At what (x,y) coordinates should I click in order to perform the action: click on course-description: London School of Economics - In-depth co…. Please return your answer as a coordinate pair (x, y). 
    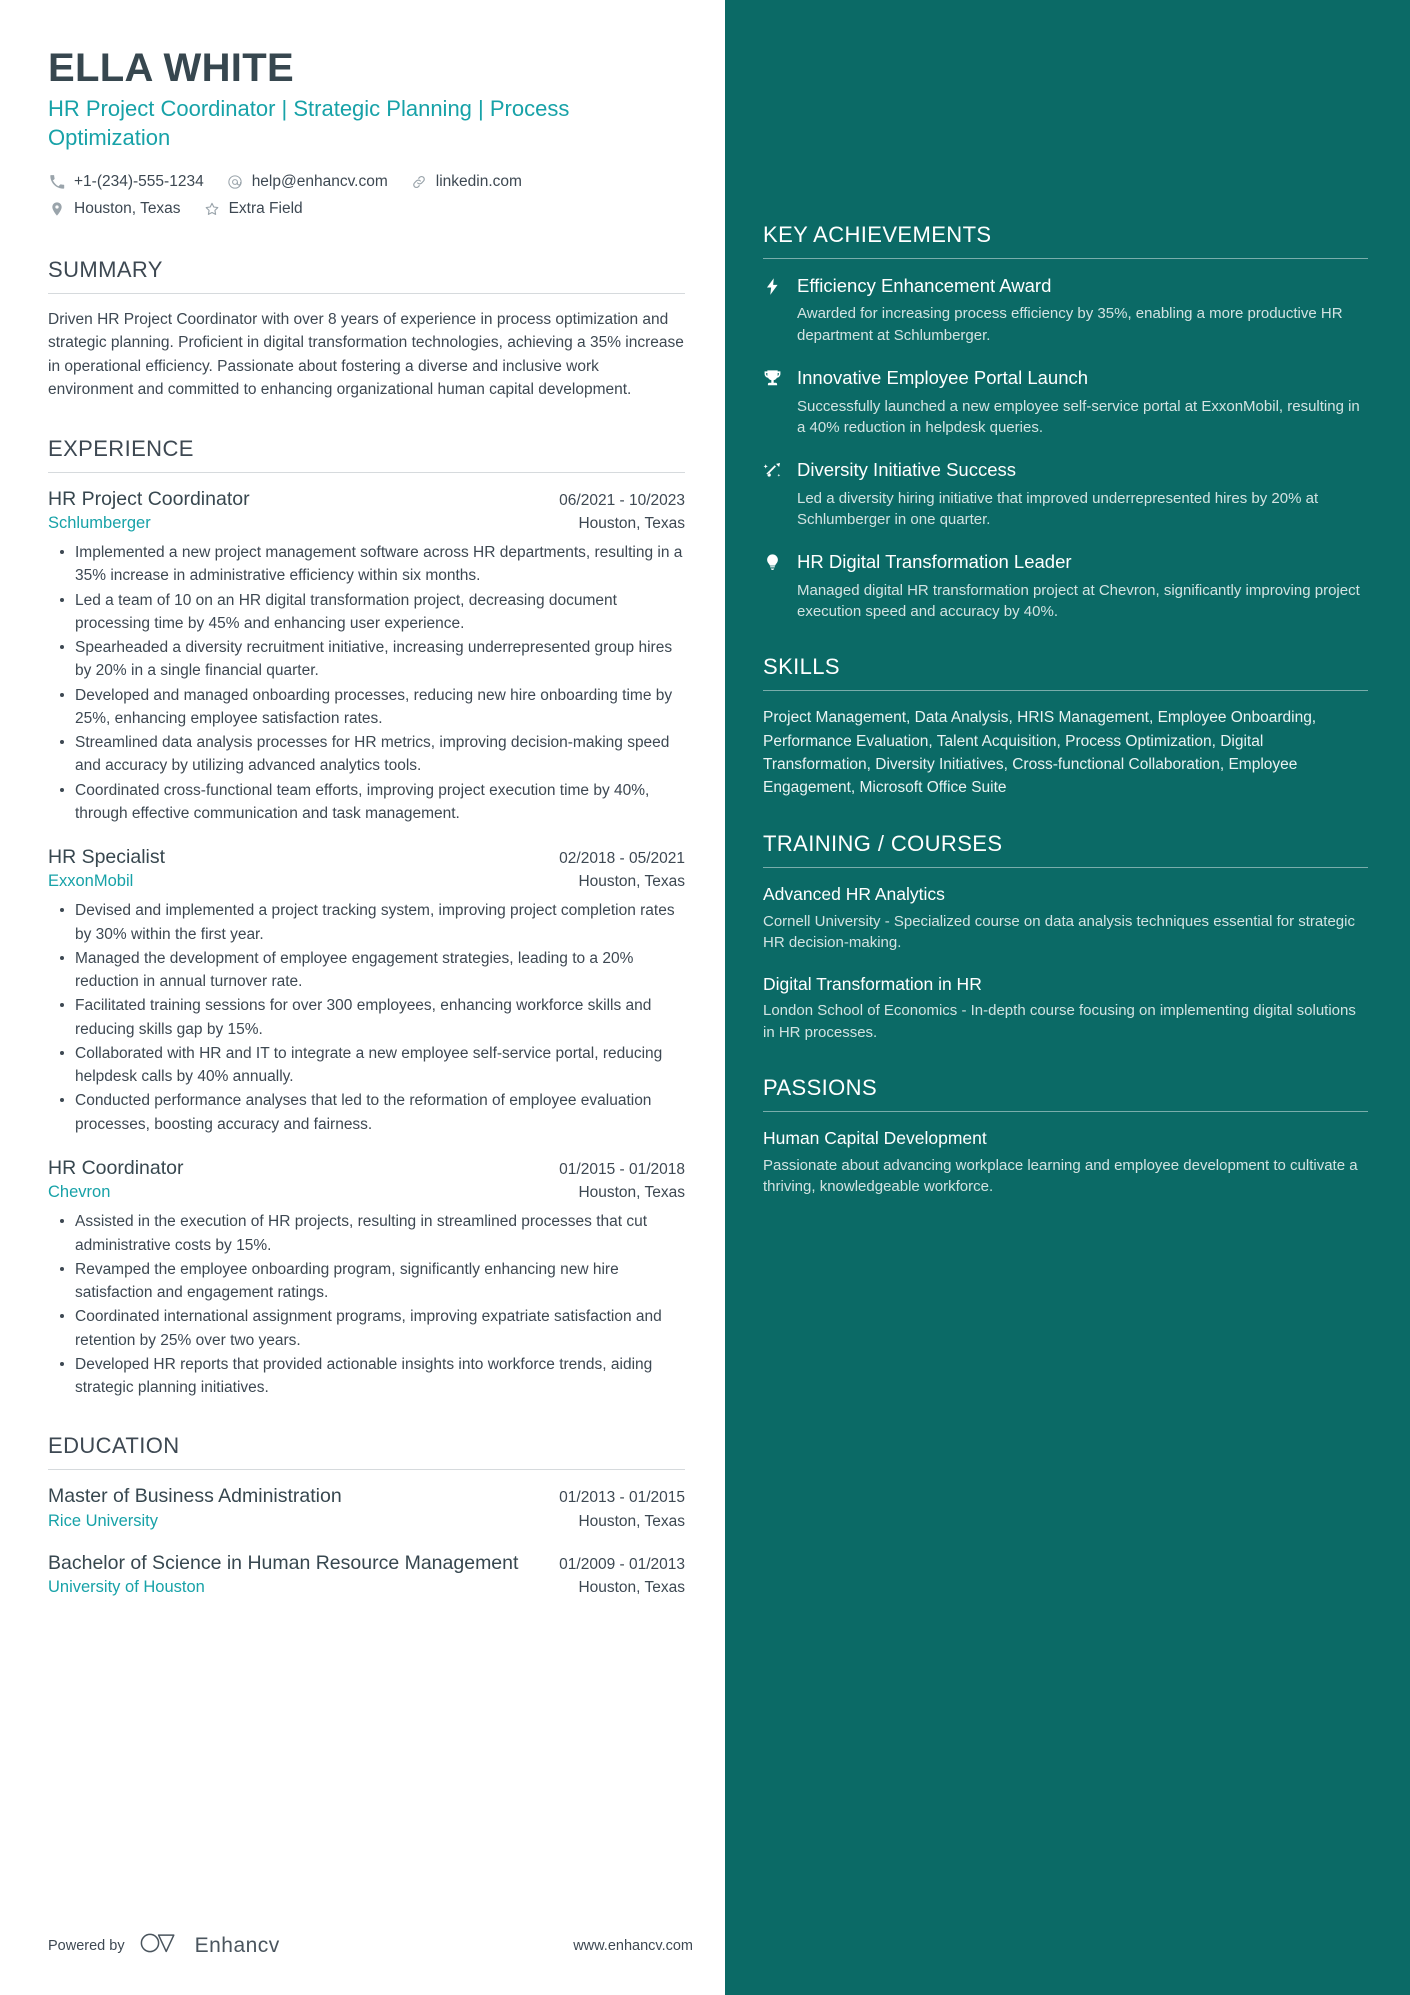
    Looking at the image, I should click on (1059, 1021).